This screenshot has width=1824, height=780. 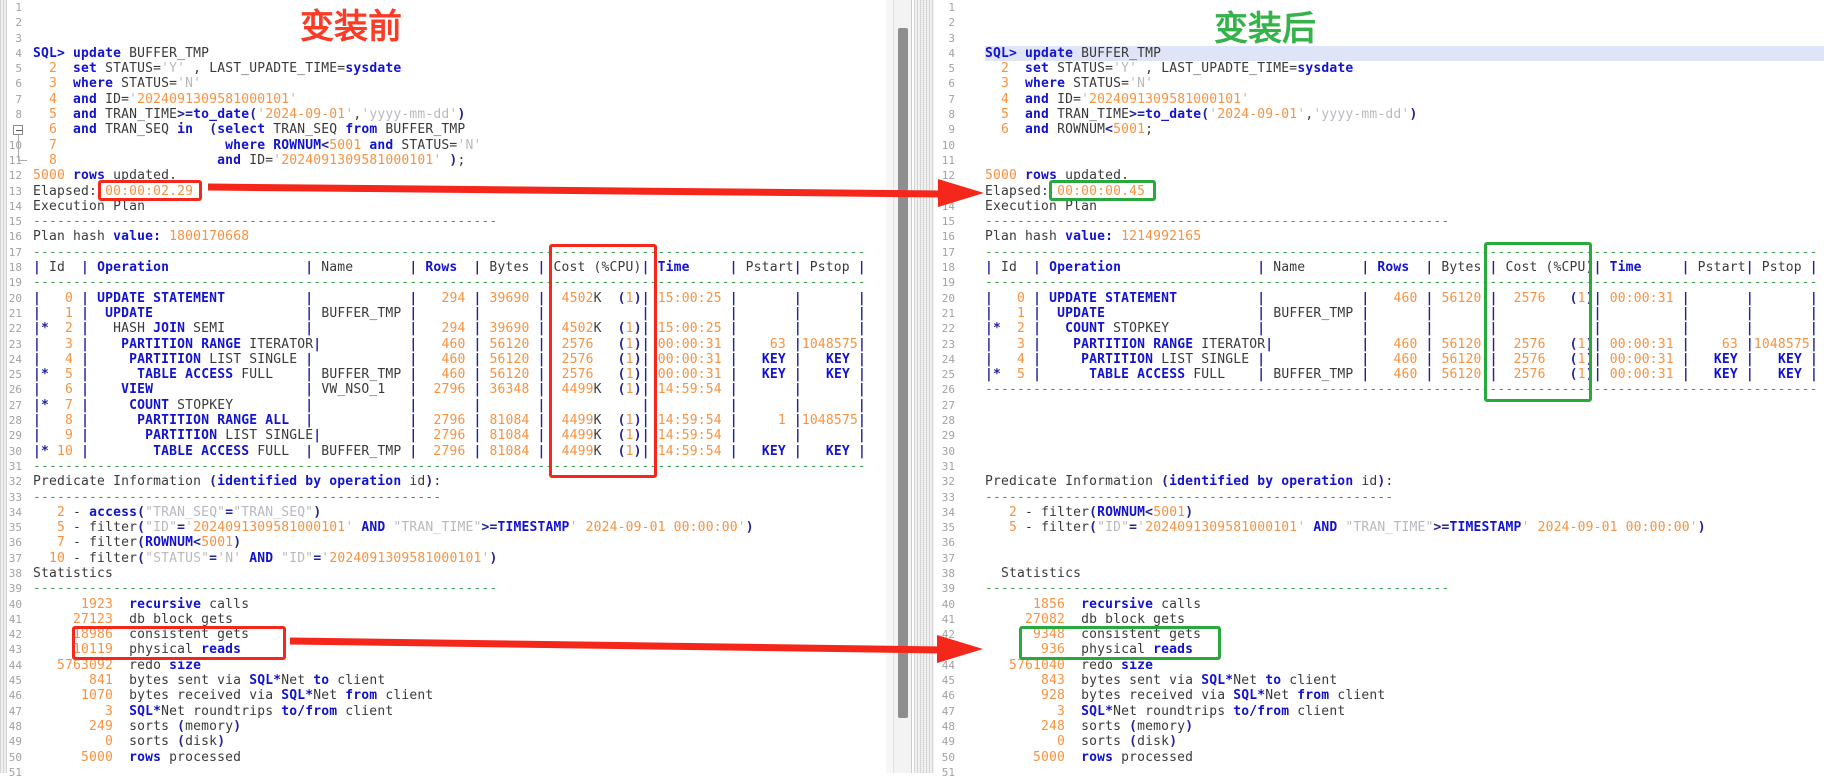 I want to click on line-number: 37, so click(x=15, y=558).